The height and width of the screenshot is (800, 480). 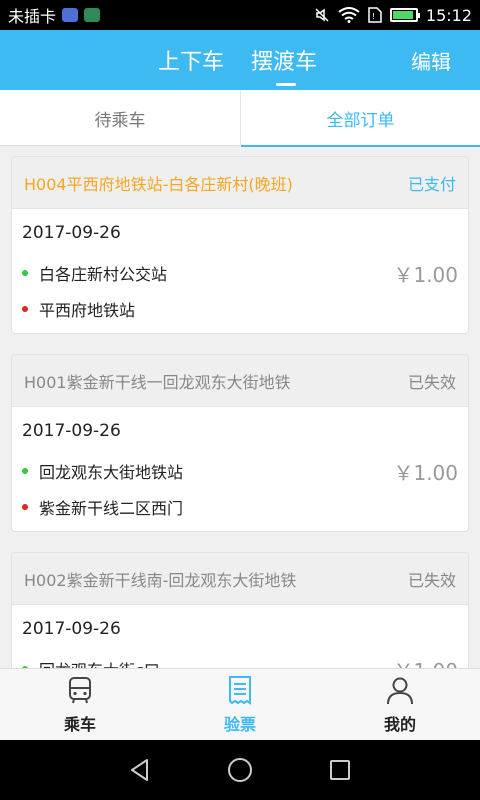 What do you see at coordinates (111, 508) in the screenshot?
I see `alighting-stop-label: 紫金新干线二区西门` at bounding box center [111, 508].